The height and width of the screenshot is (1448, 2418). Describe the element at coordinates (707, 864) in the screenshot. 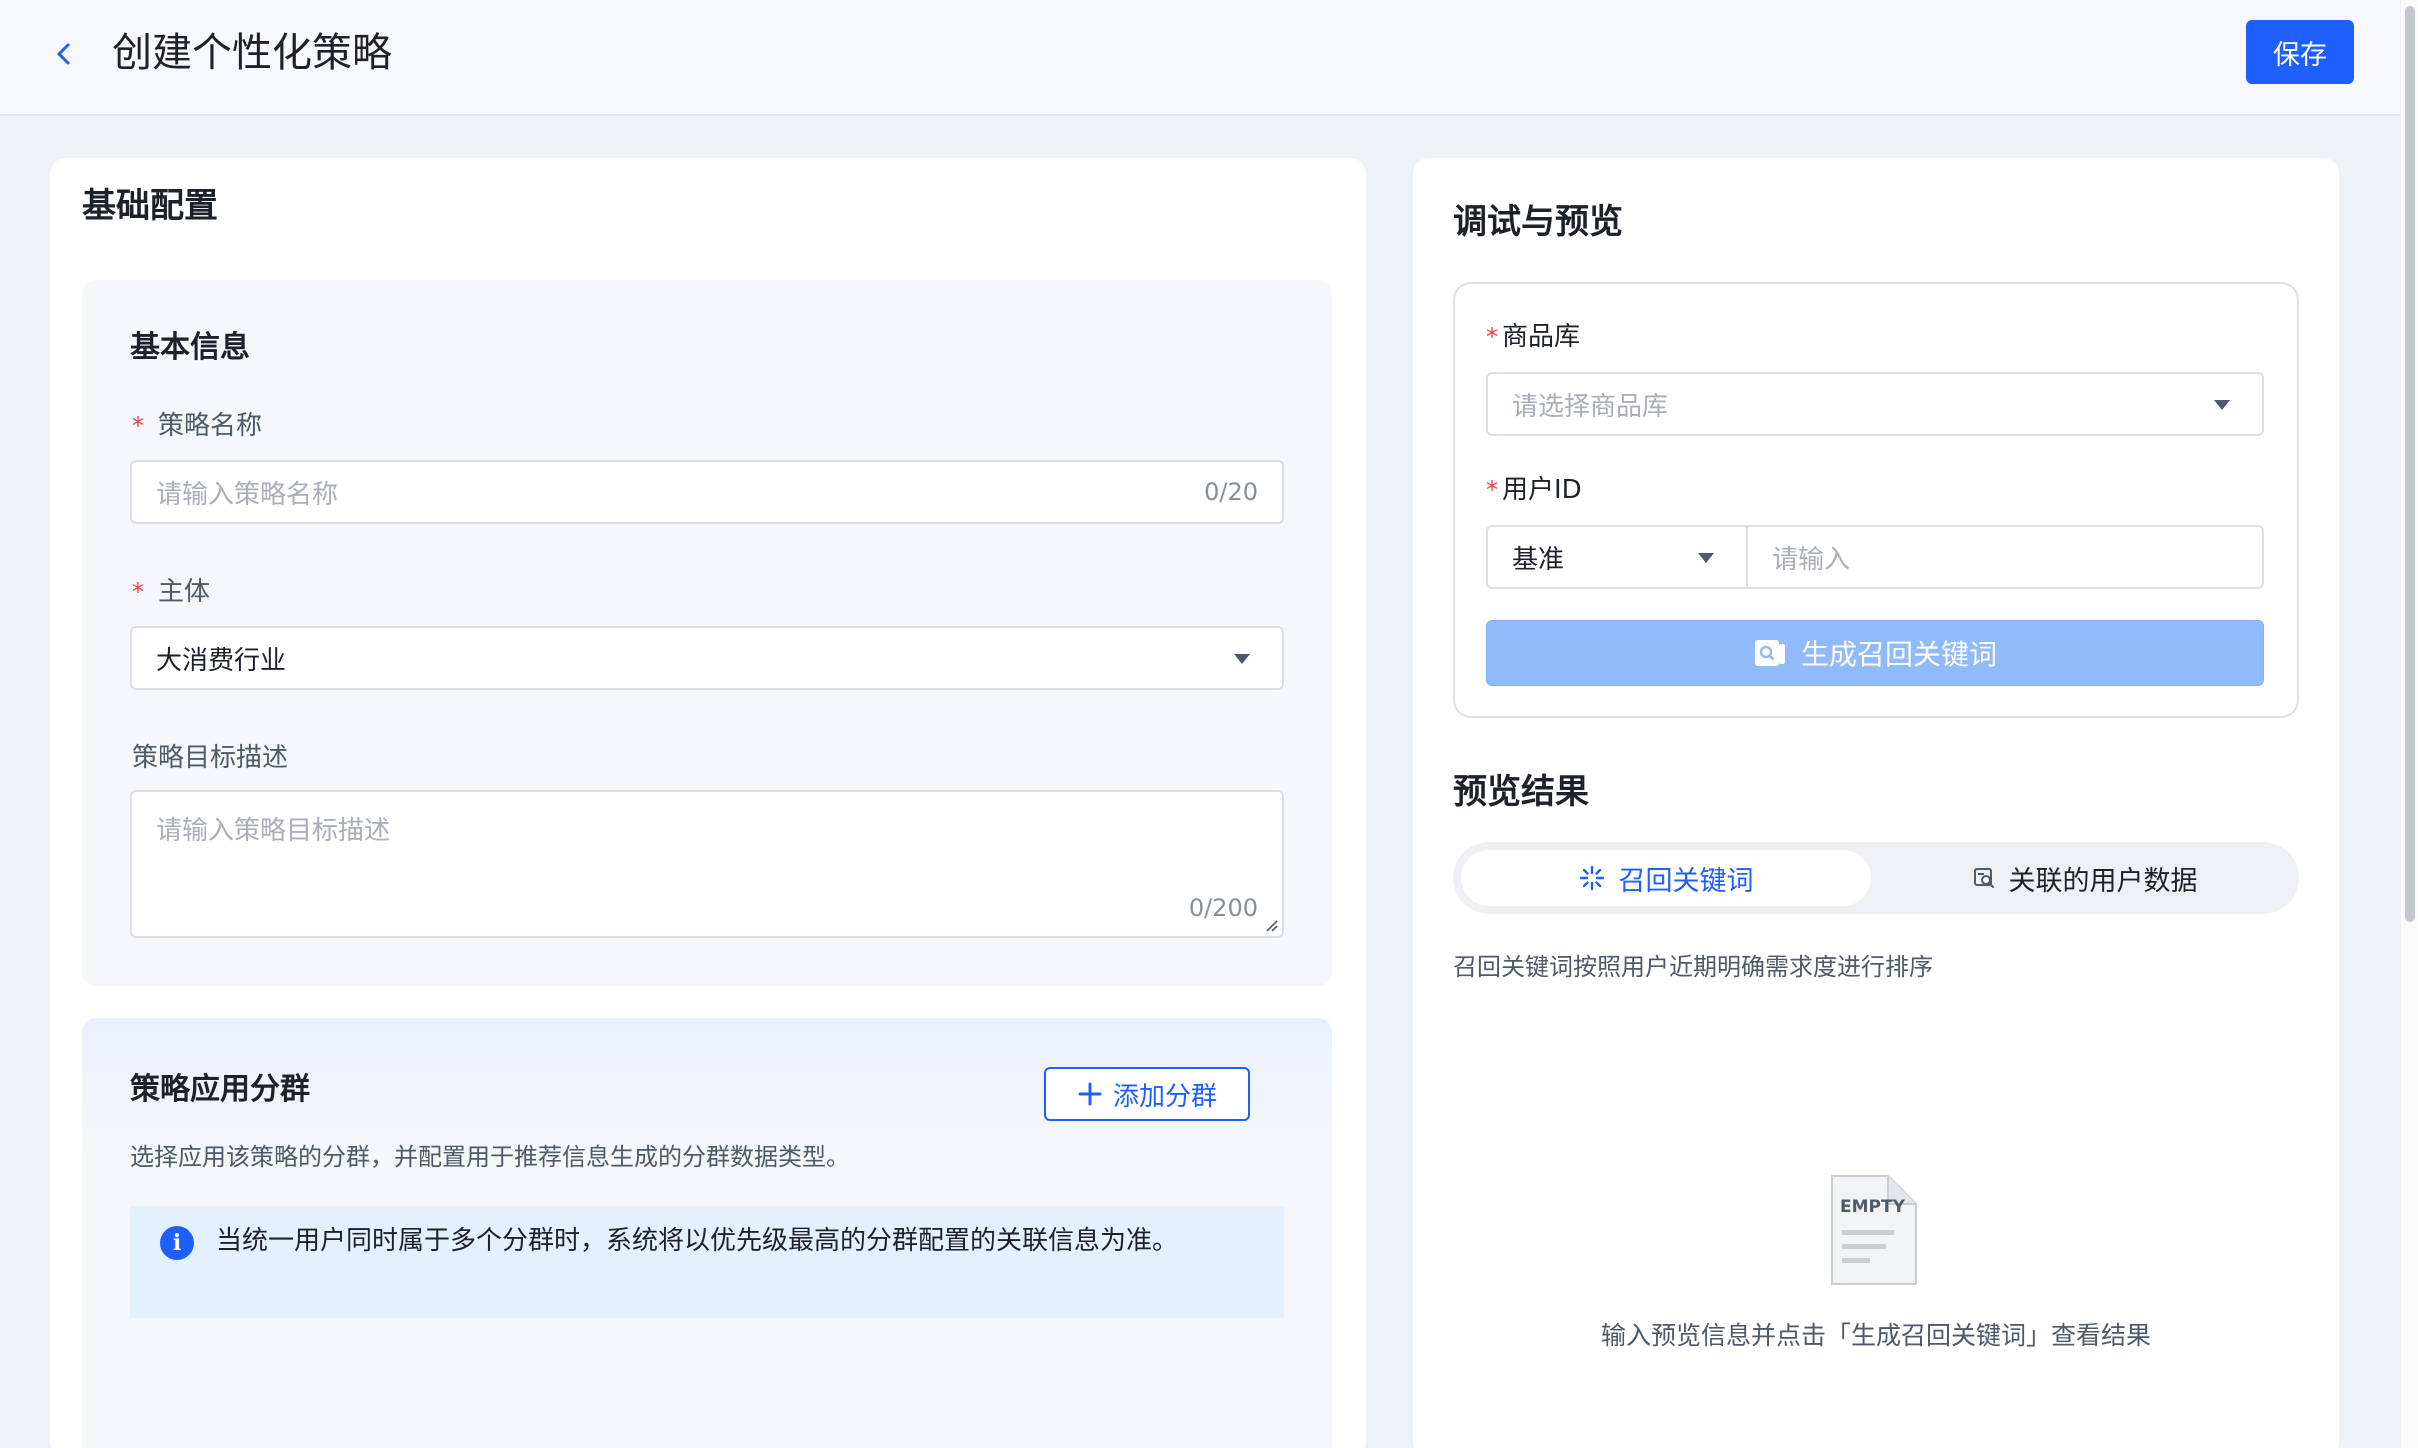

I see `goal-textarea: 请输入策略目标描述 0/200` at that location.